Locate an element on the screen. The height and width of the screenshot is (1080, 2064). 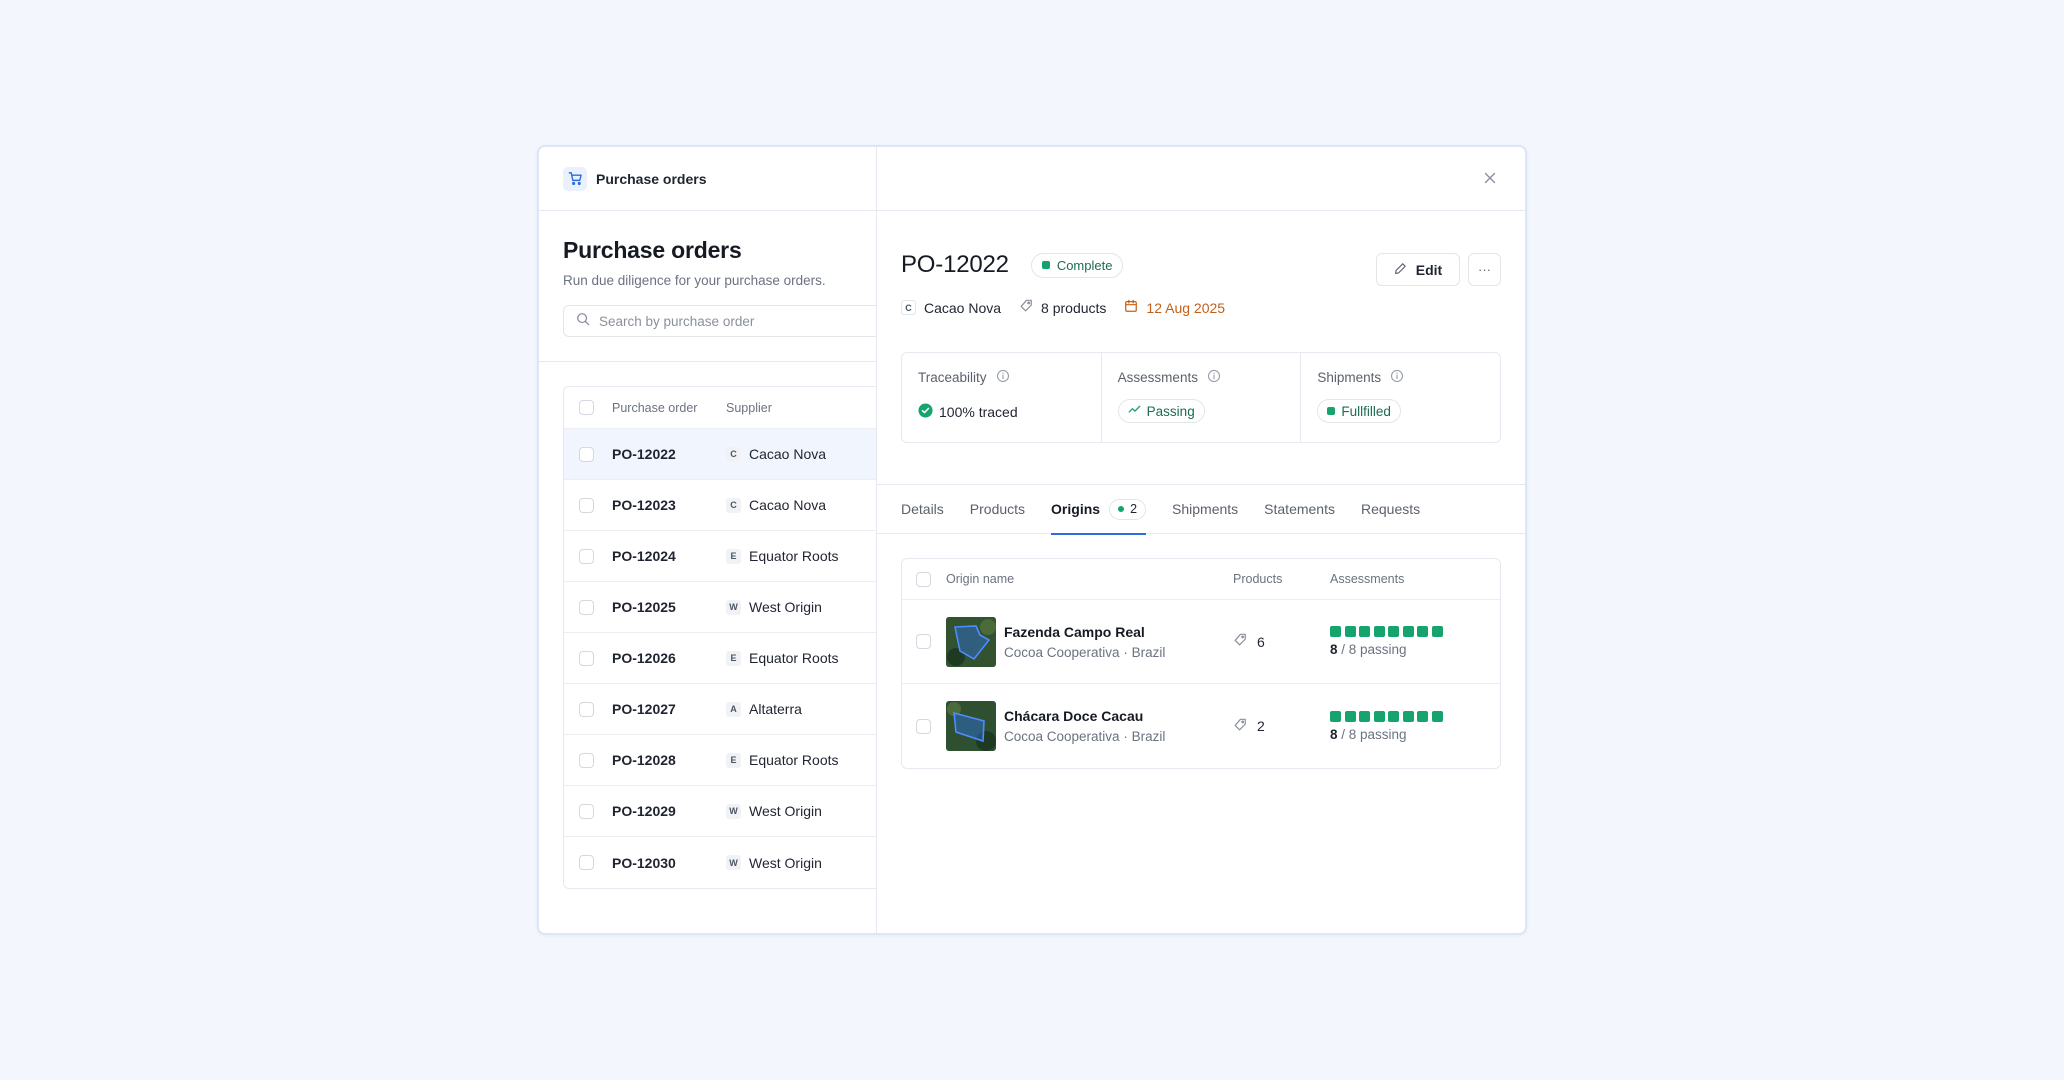
app-title: Purchase orders is located at coordinates (651, 178).